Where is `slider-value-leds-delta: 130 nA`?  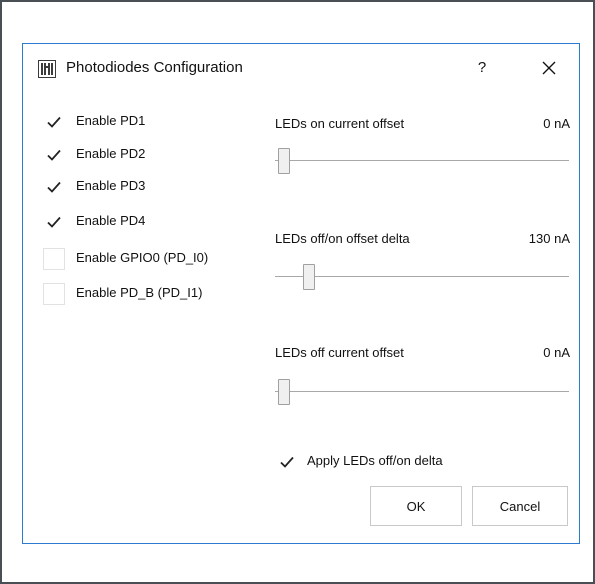
slider-value-leds-delta: 130 nA is located at coordinates (549, 238).